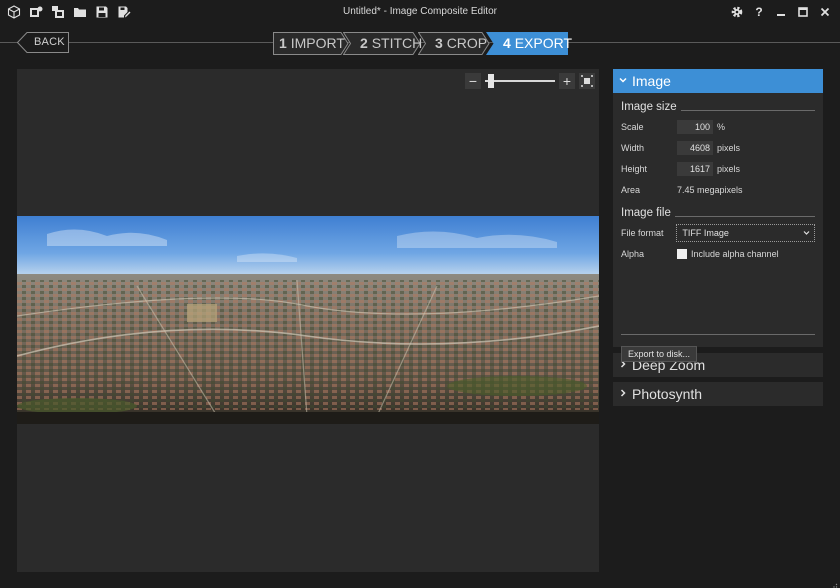  What do you see at coordinates (718, 334) in the screenshot?
I see `export-divider` at bounding box center [718, 334].